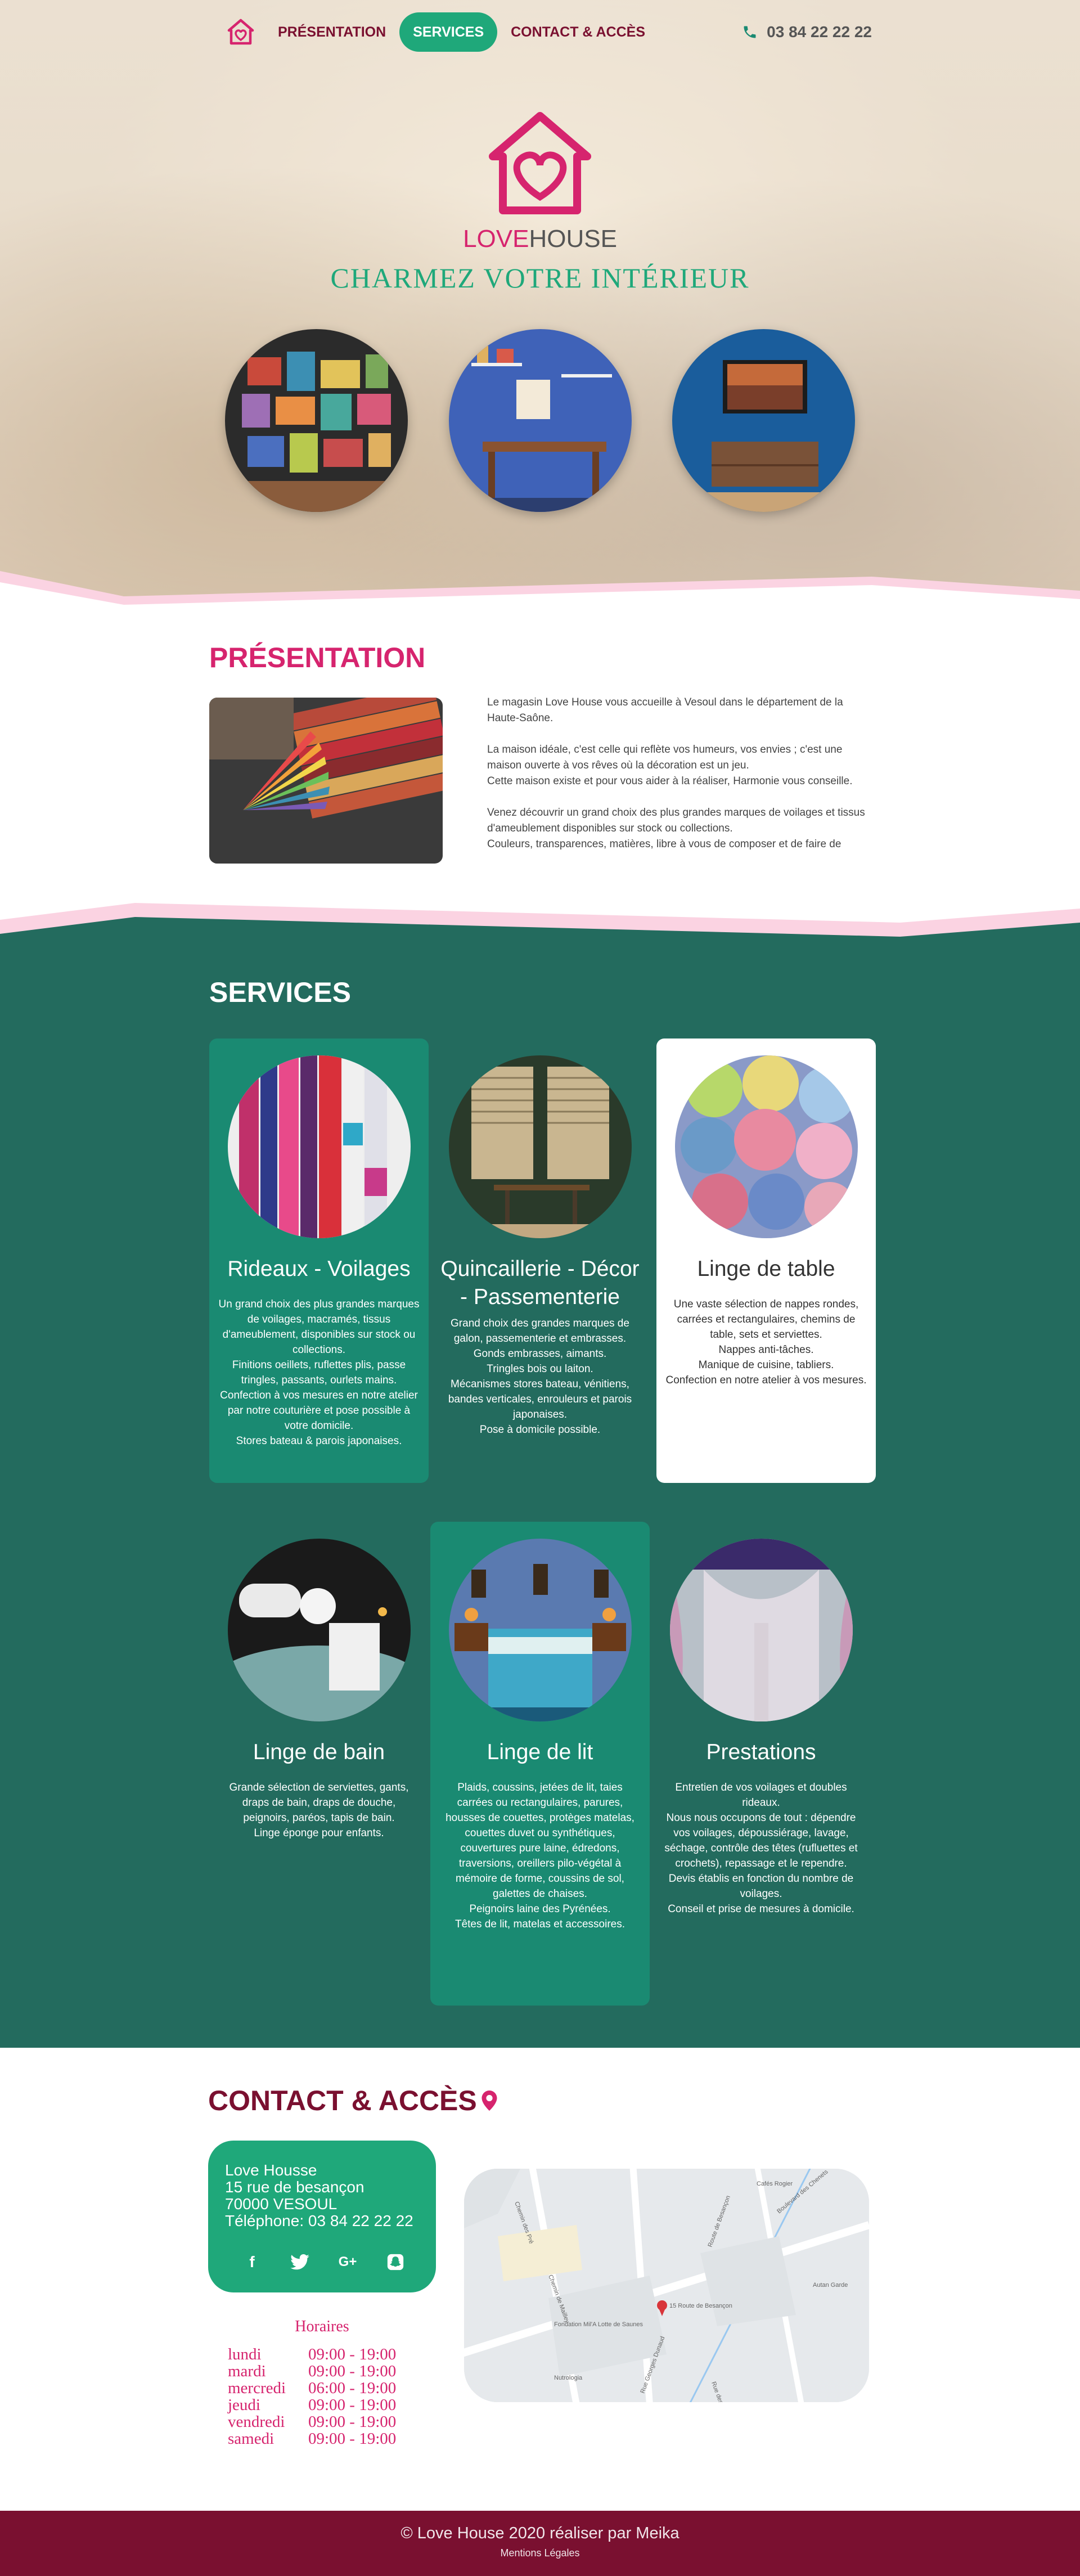 The width and height of the screenshot is (1080, 2576). Describe the element at coordinates (271, 2170) in the screenshot. I see `business-name: Love Housse` at that location.